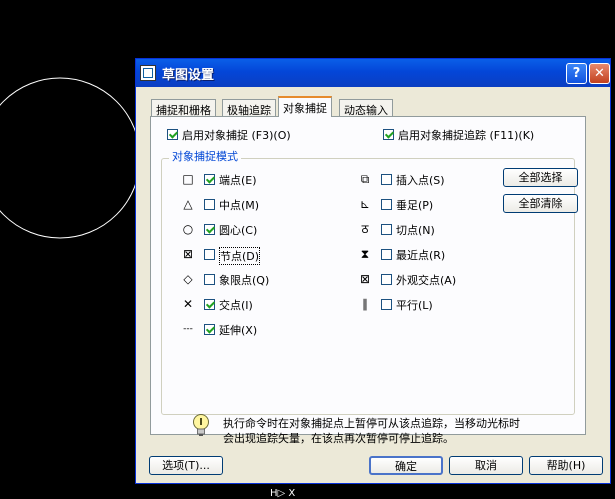 Image resolution: width=615 pixels, height=499 pixels. What do you see at coordinates (414, 205) in the screenshot?
I see `perpendicular-label: 垂足(P)` at bounding box center [414, 205].